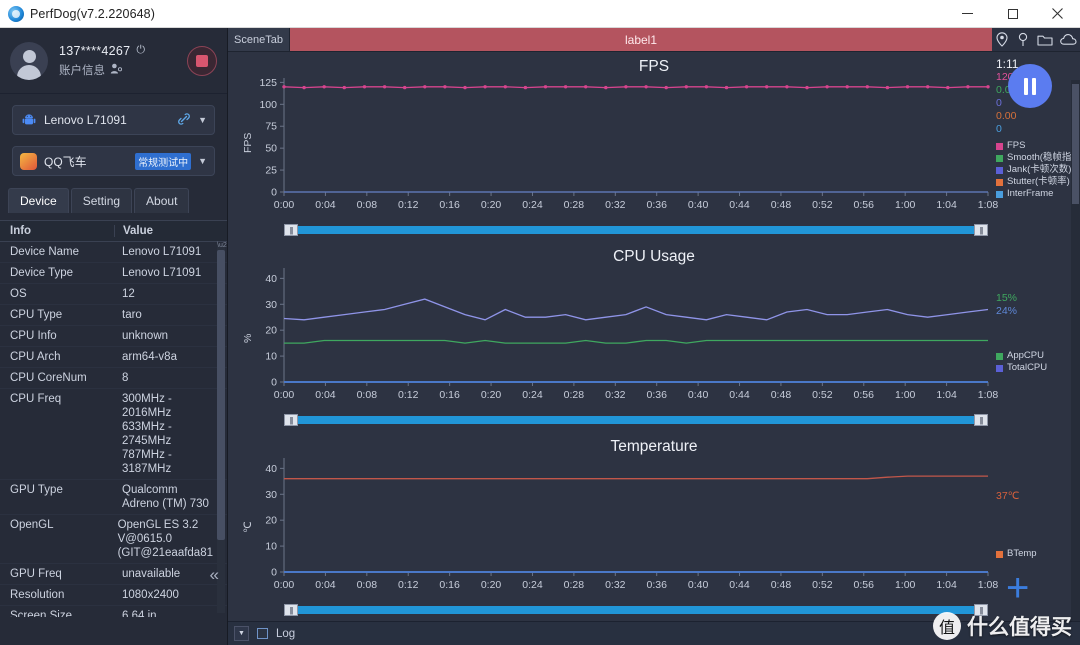  I want to click on user-icon, so click(116, 70).